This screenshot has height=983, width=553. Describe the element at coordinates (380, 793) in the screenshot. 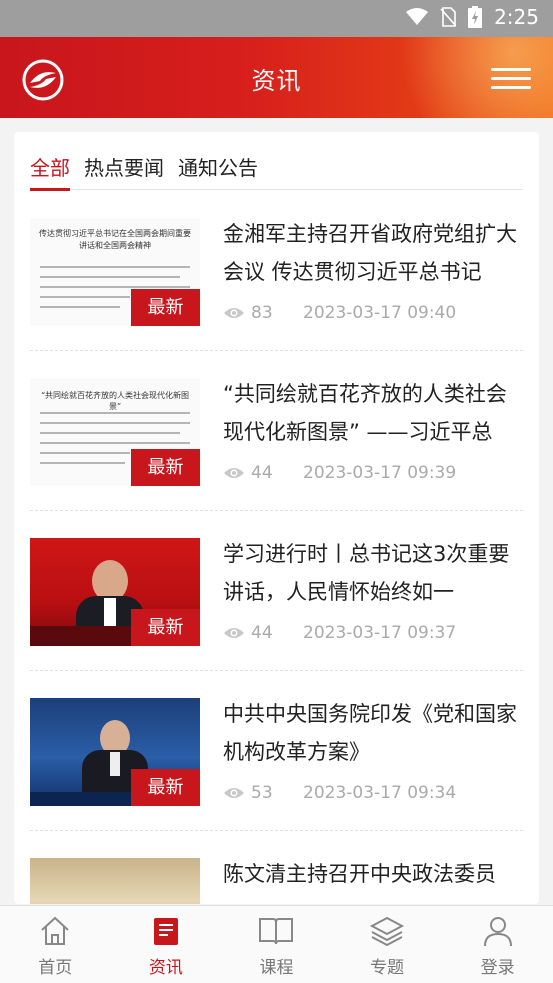

I see `news-date: 2023-03-17 09:34` at that location.